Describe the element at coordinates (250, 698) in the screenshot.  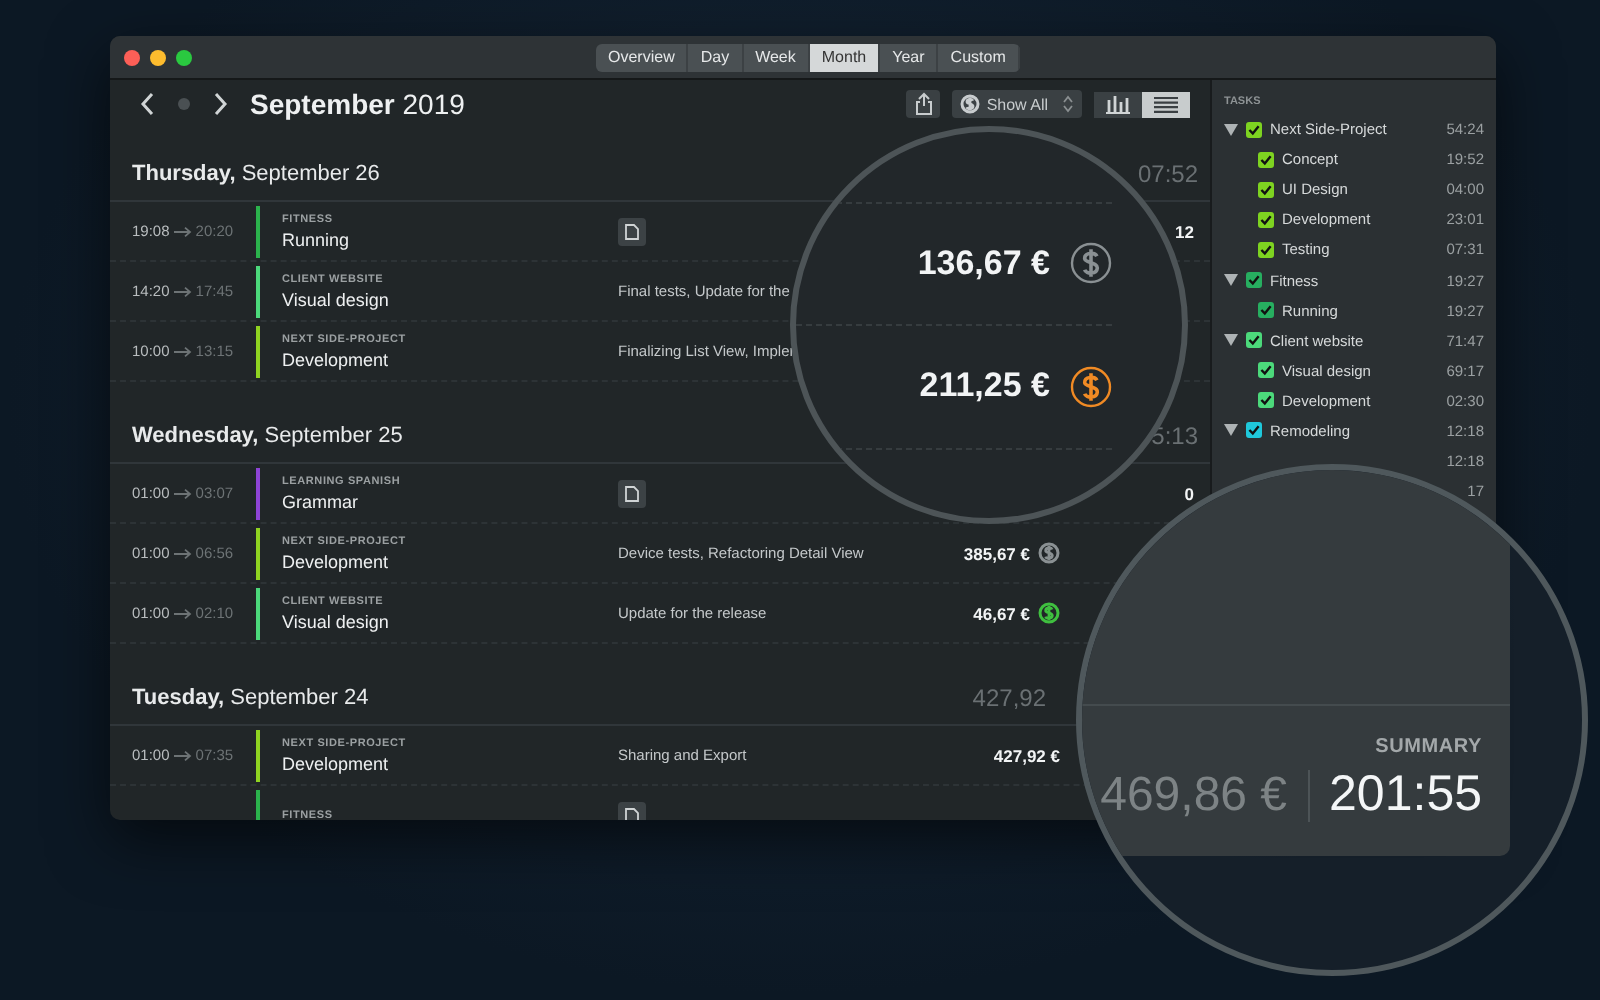
I see `day-title: Tuesday, September 24` at that location.